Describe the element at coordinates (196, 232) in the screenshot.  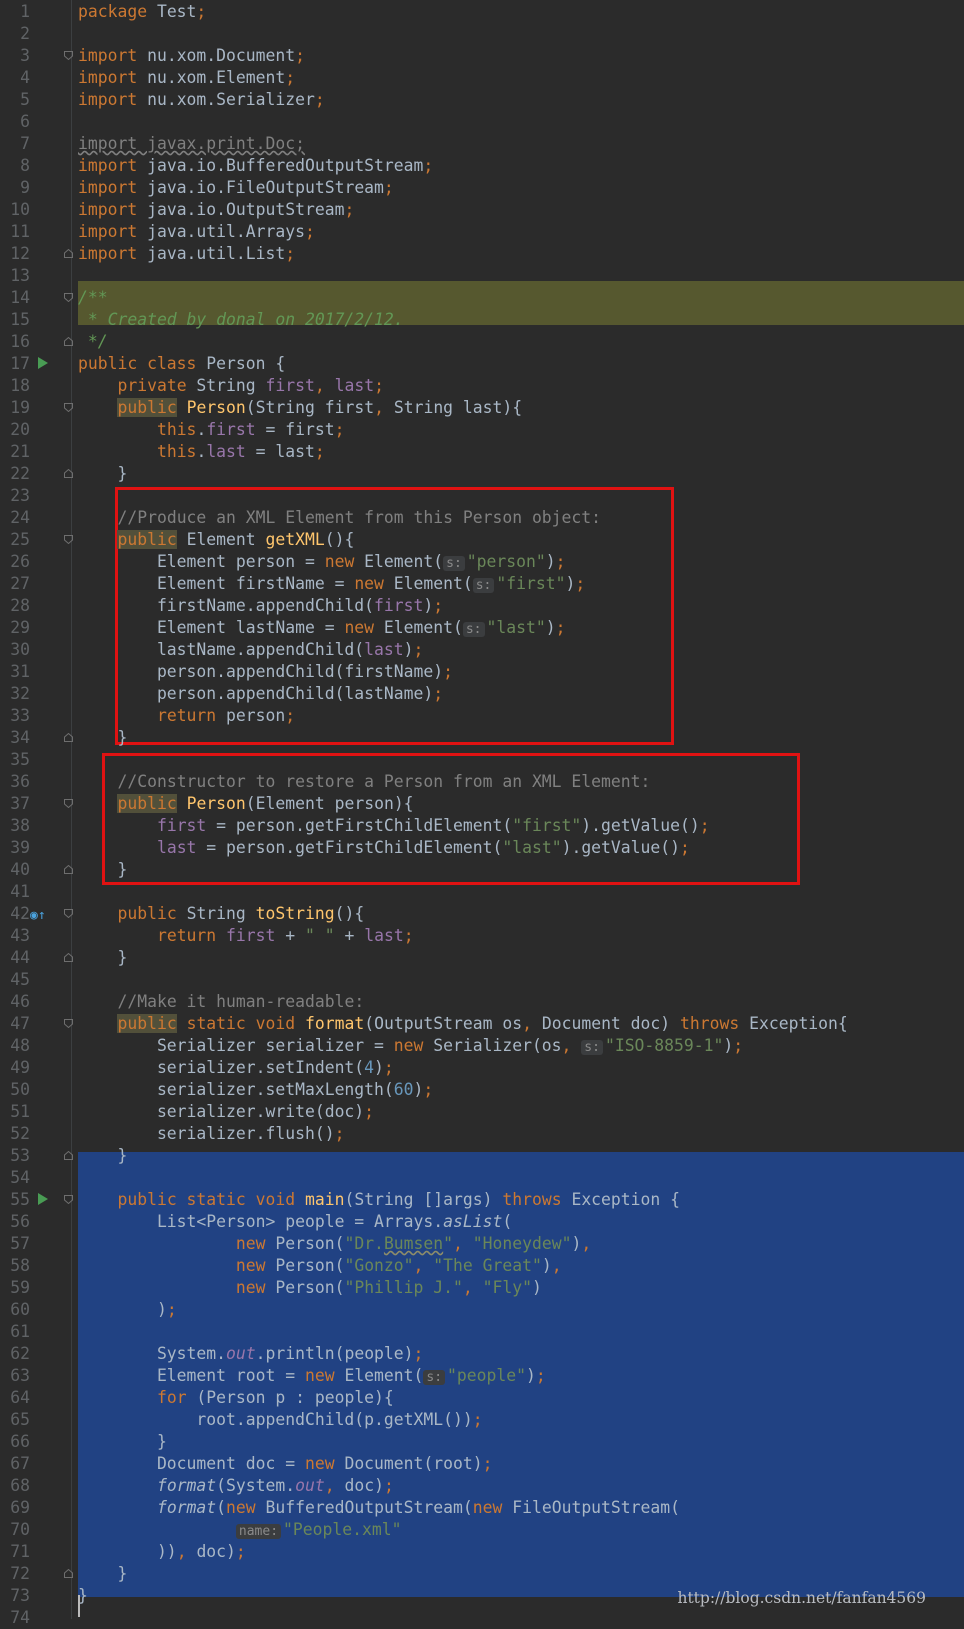
I see `code-text: import java.util.Arrays;` at that location.